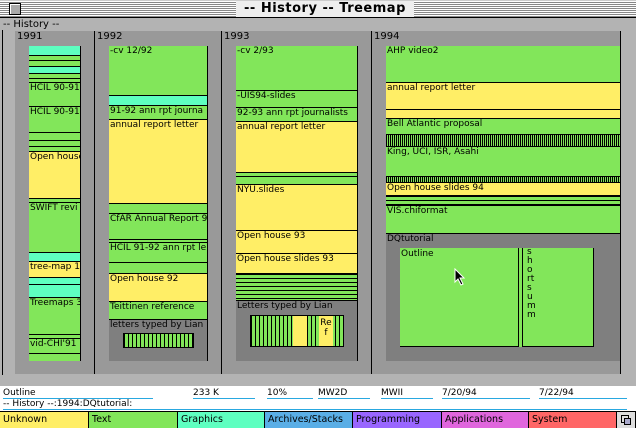 Image resolution: width=636 pixels, height=428 pixels. What do you see at coordinates (224, 393) in the screenshot?
I see `file-size: 233 K` at bounding box center [224, 393].